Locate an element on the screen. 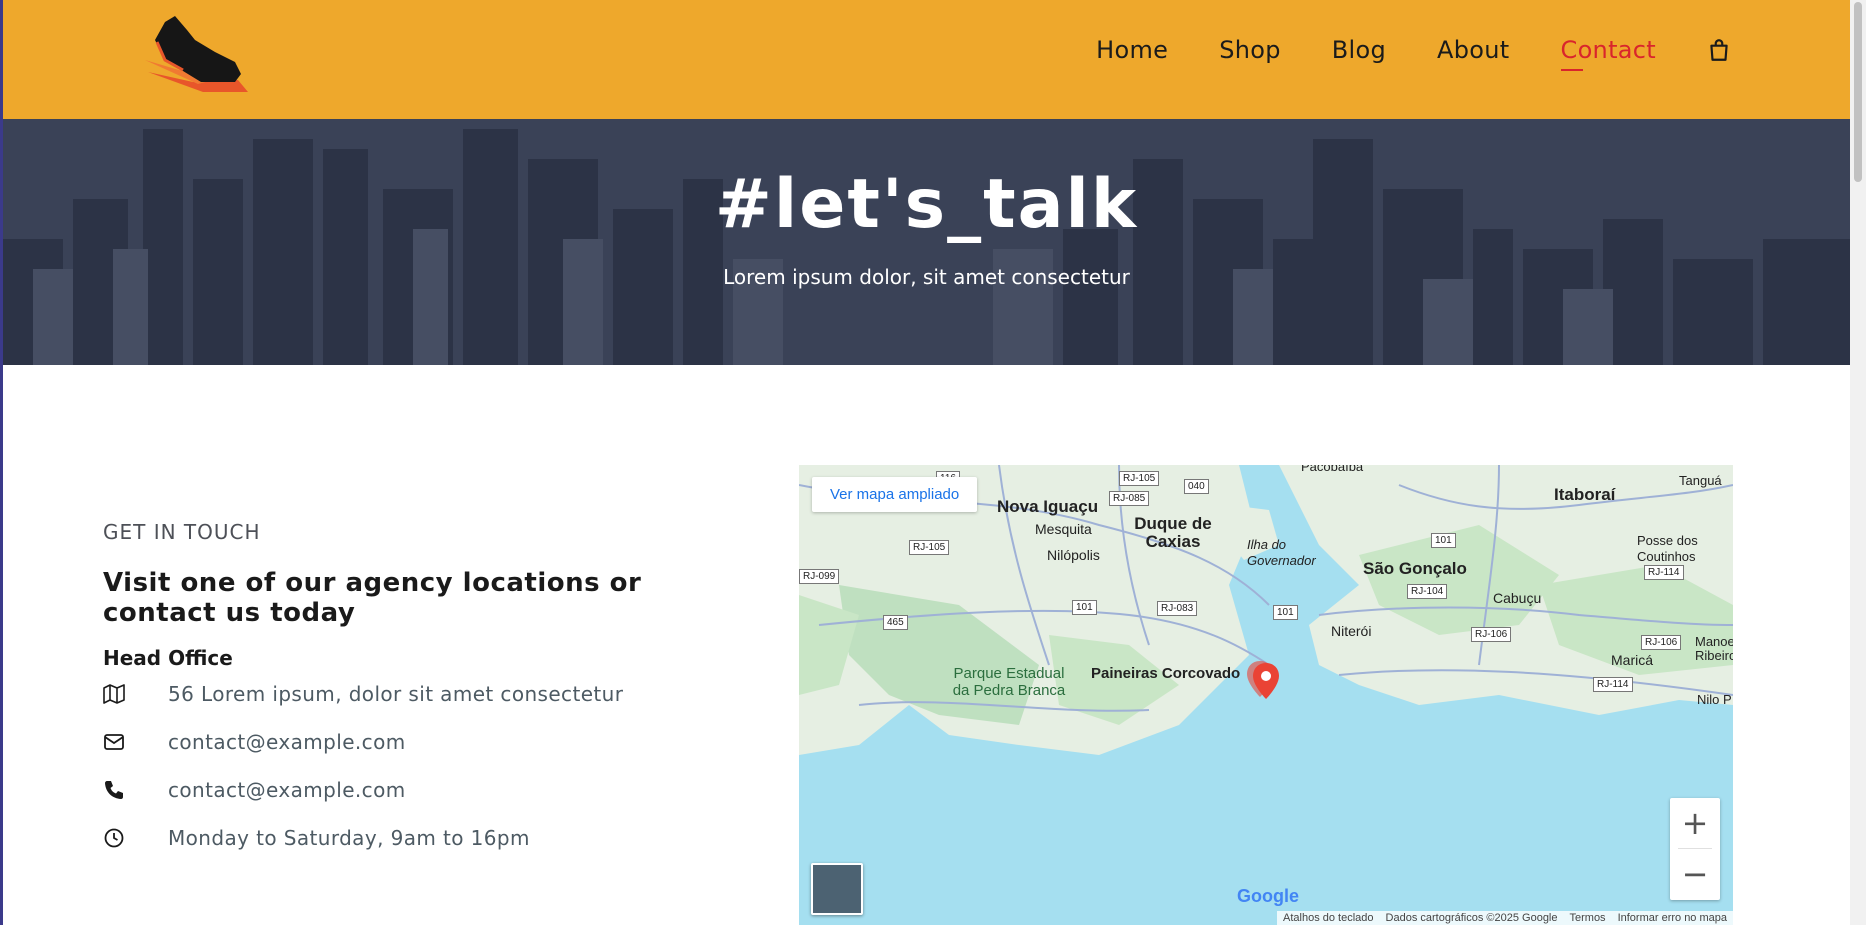 This screenshot has width=1866, height=925. map-label-parque-pedra-branca: Parque Estadual da Pedra Branca is located at coordinates (1009, 682).